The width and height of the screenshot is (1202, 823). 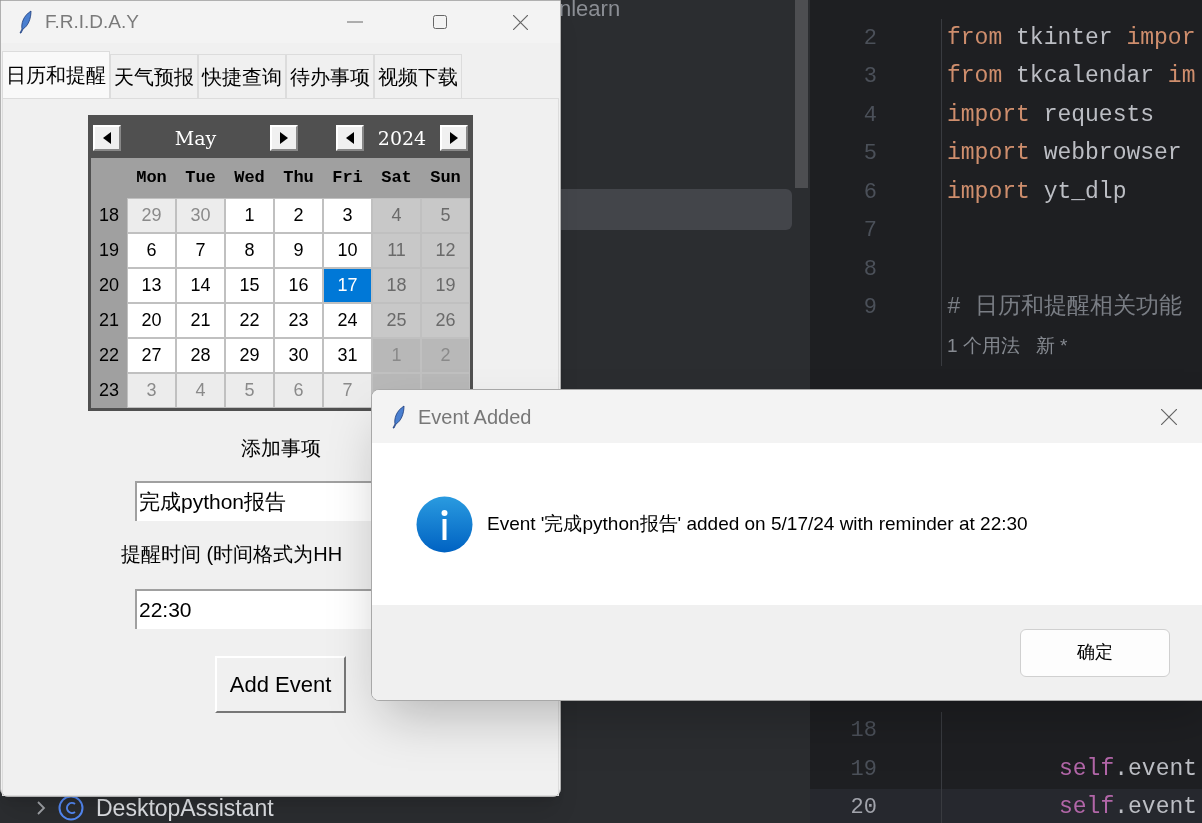 What do you see at coordinates (200, 285) in the screenshot?
I see `day-cell: 14` at bounding box center [200, 285].